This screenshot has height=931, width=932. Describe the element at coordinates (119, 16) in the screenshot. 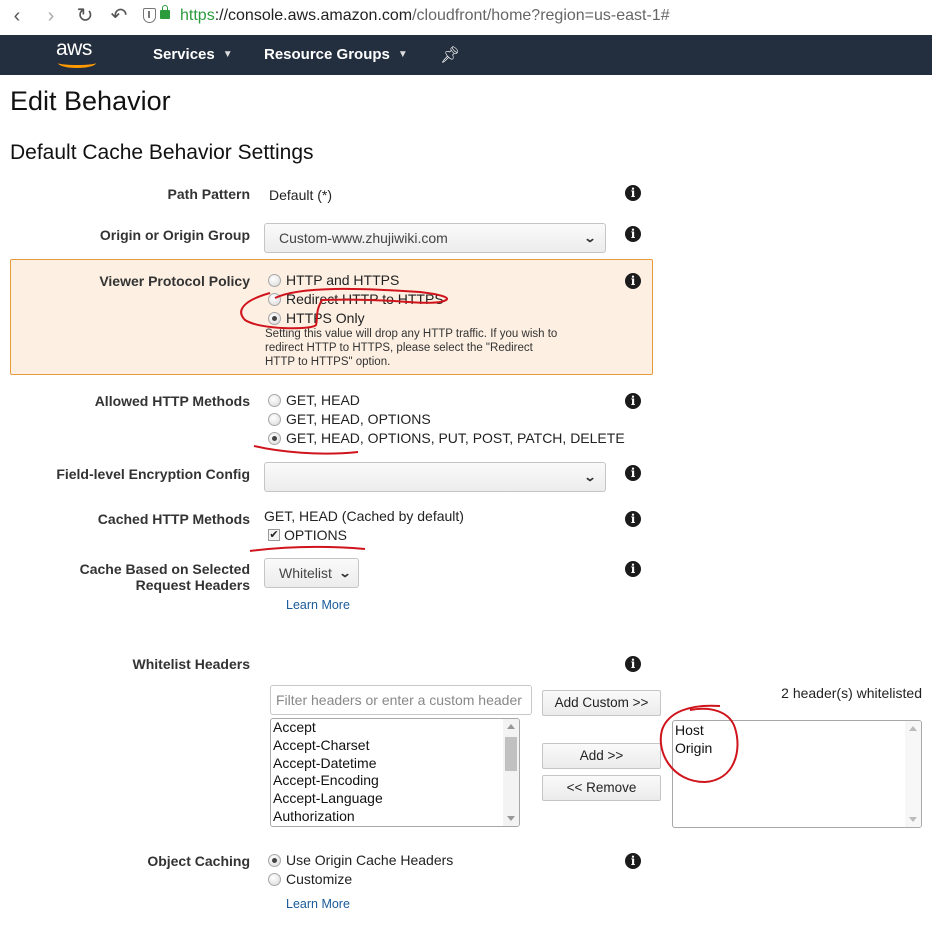

I see `undo-icon: ↶` at that location.